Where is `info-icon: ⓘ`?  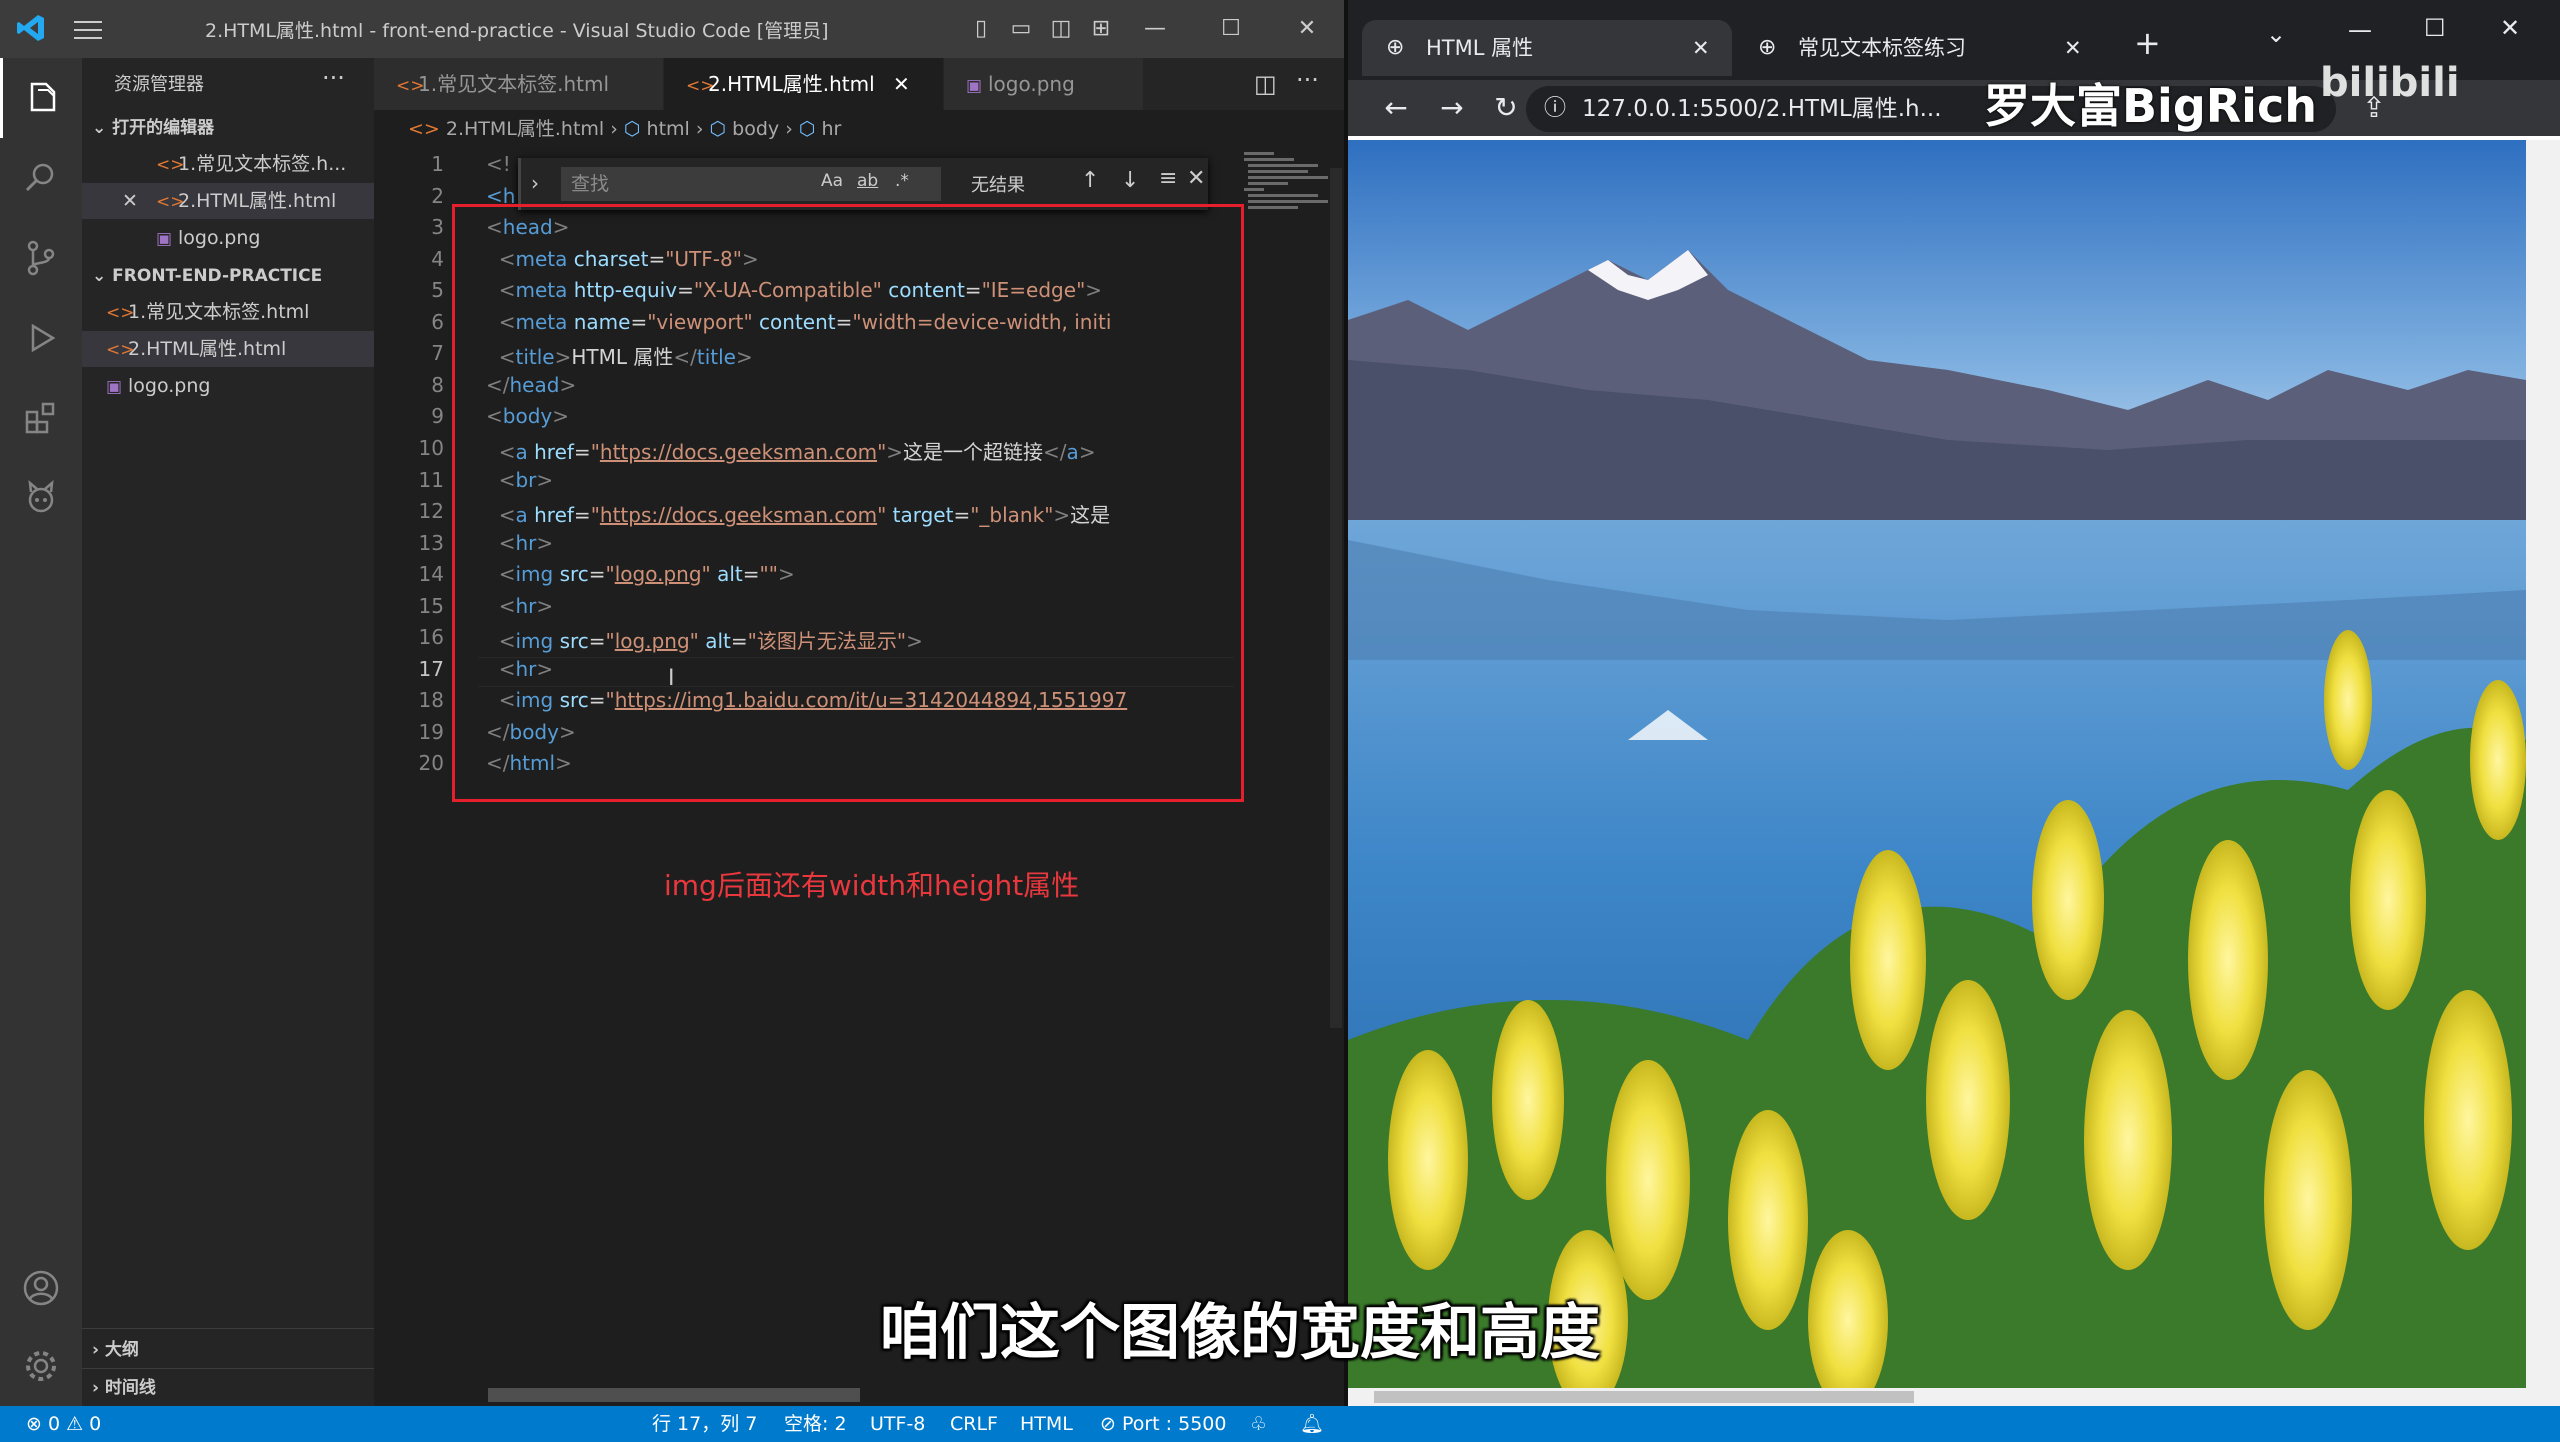
info-icon: ⓘ is located at coordinates (1555, 108).